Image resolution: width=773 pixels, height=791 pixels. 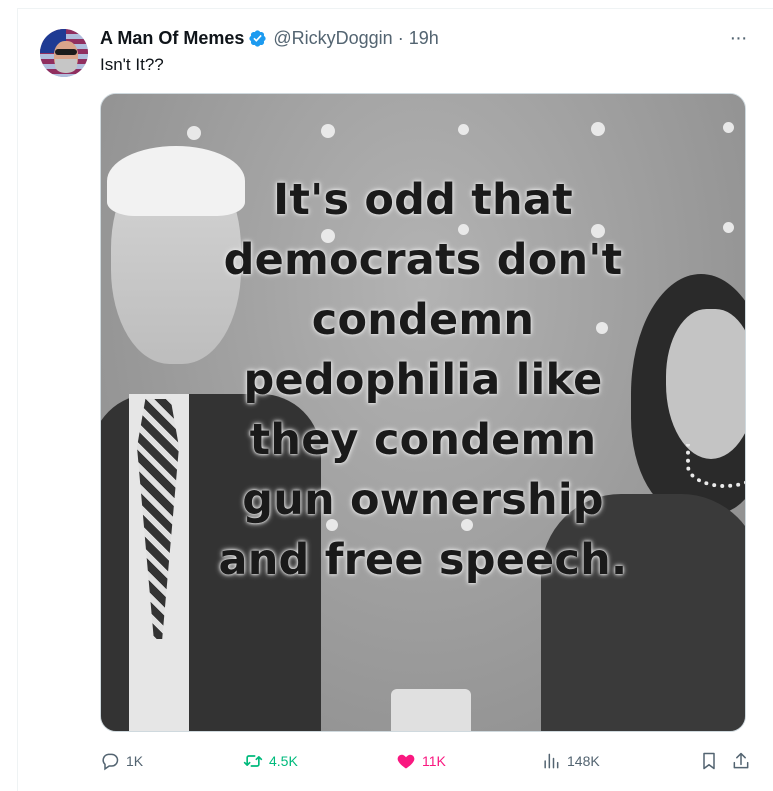 I want to click on bookmark-icon, so click(x=709, y=761).